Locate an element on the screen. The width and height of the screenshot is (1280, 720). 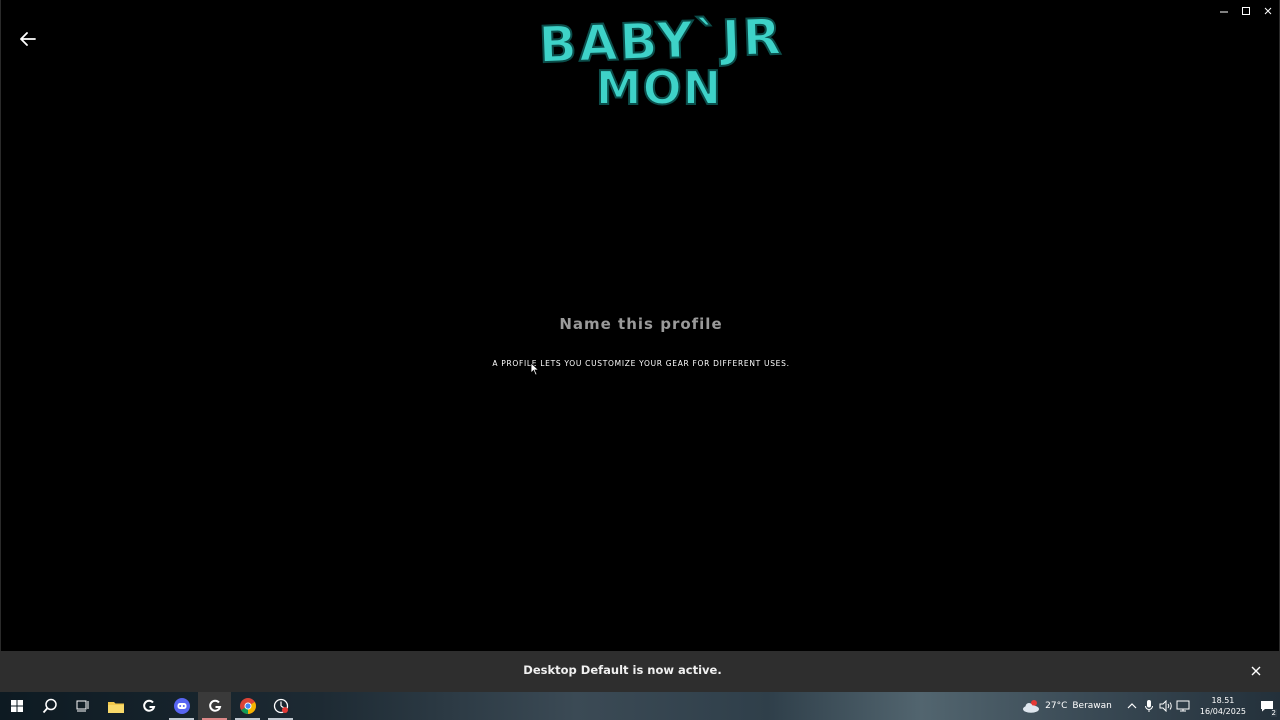
g-hub-app-button is located at coordinates (148, 706).